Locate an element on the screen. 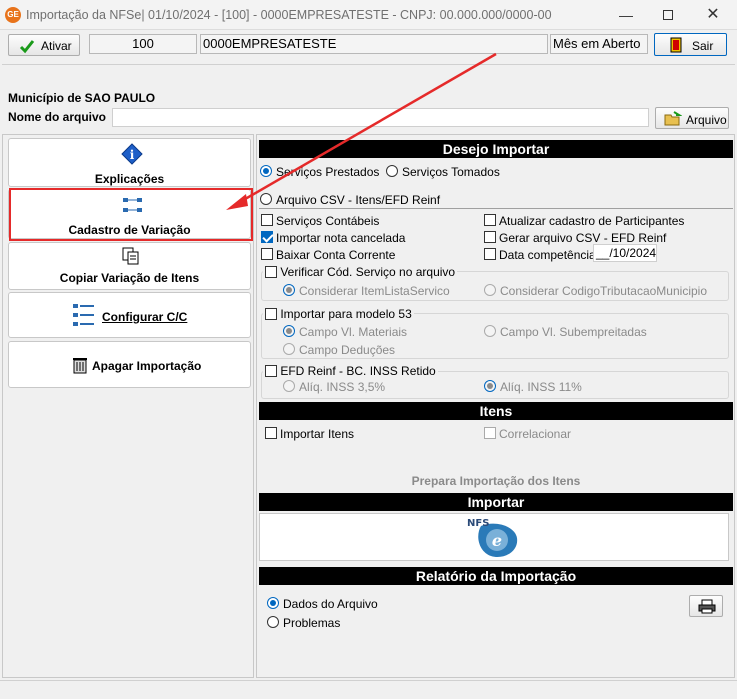  importar-itens-label: Importar Itens is located at coordinates (317, 434).